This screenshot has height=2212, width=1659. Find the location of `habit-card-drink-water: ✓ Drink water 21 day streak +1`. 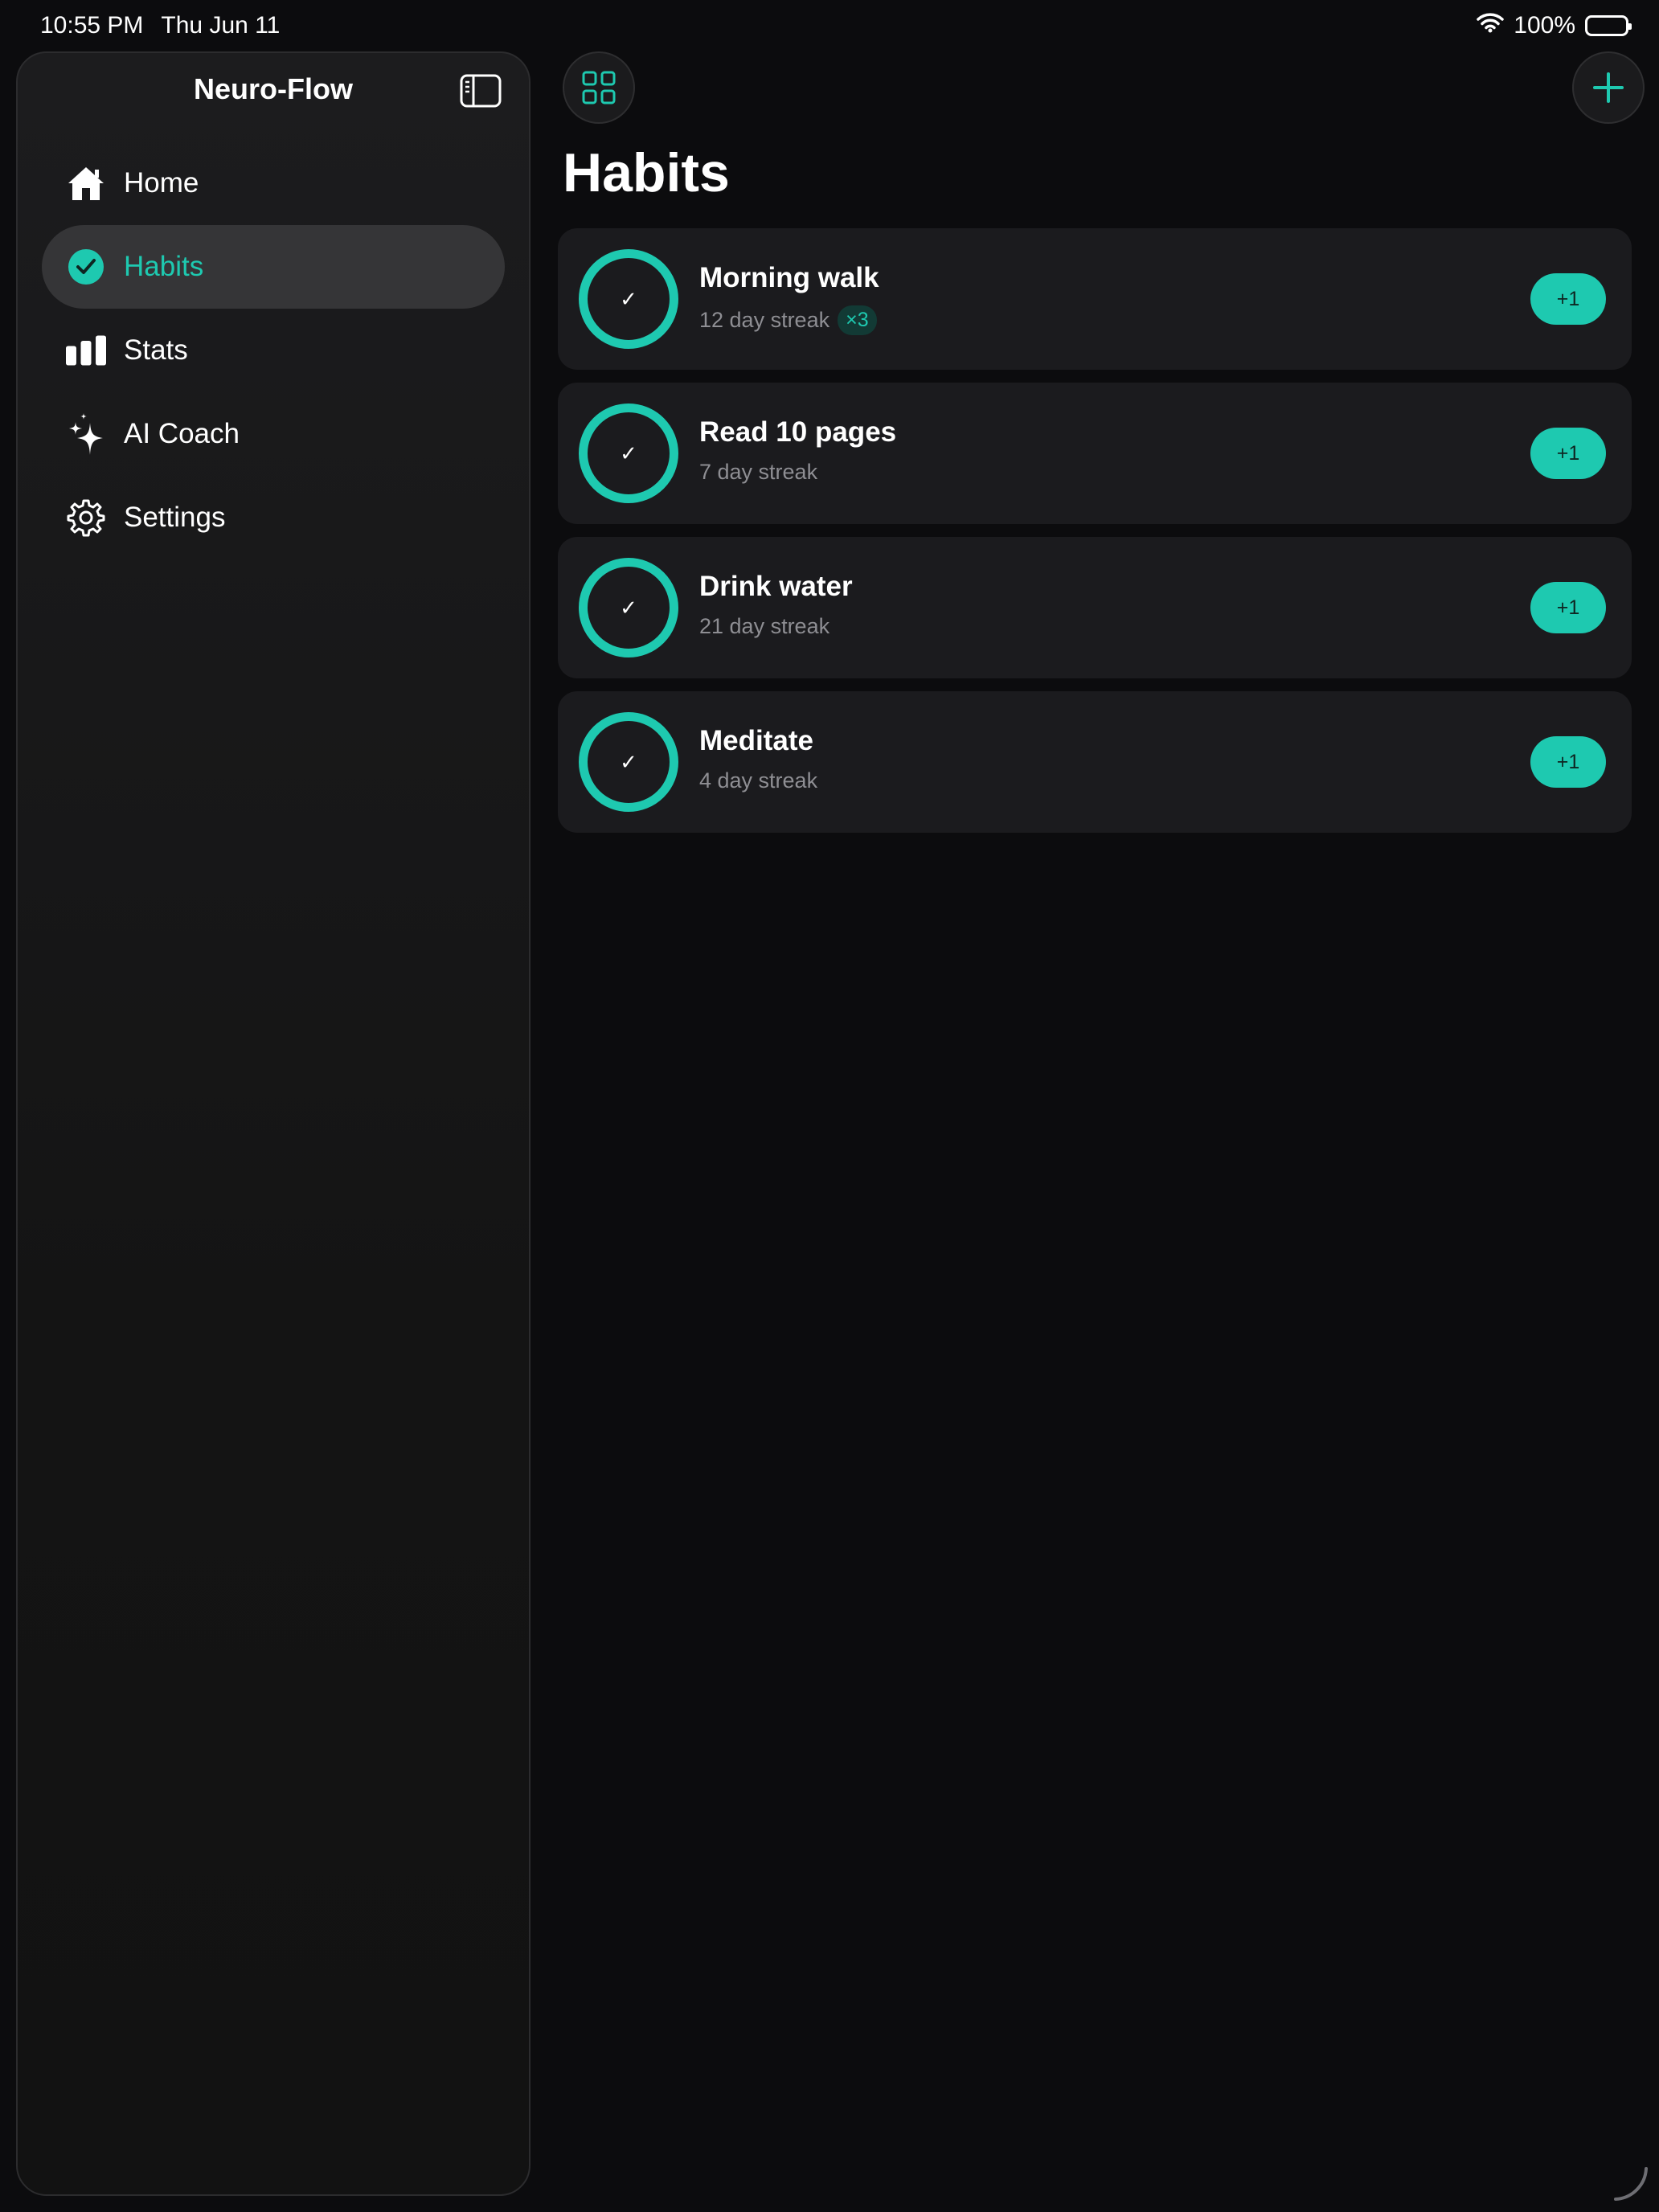

habit-card-drink-water: ✓ Drink water 21 day streak +1 is located at coordinates (1095, 607).